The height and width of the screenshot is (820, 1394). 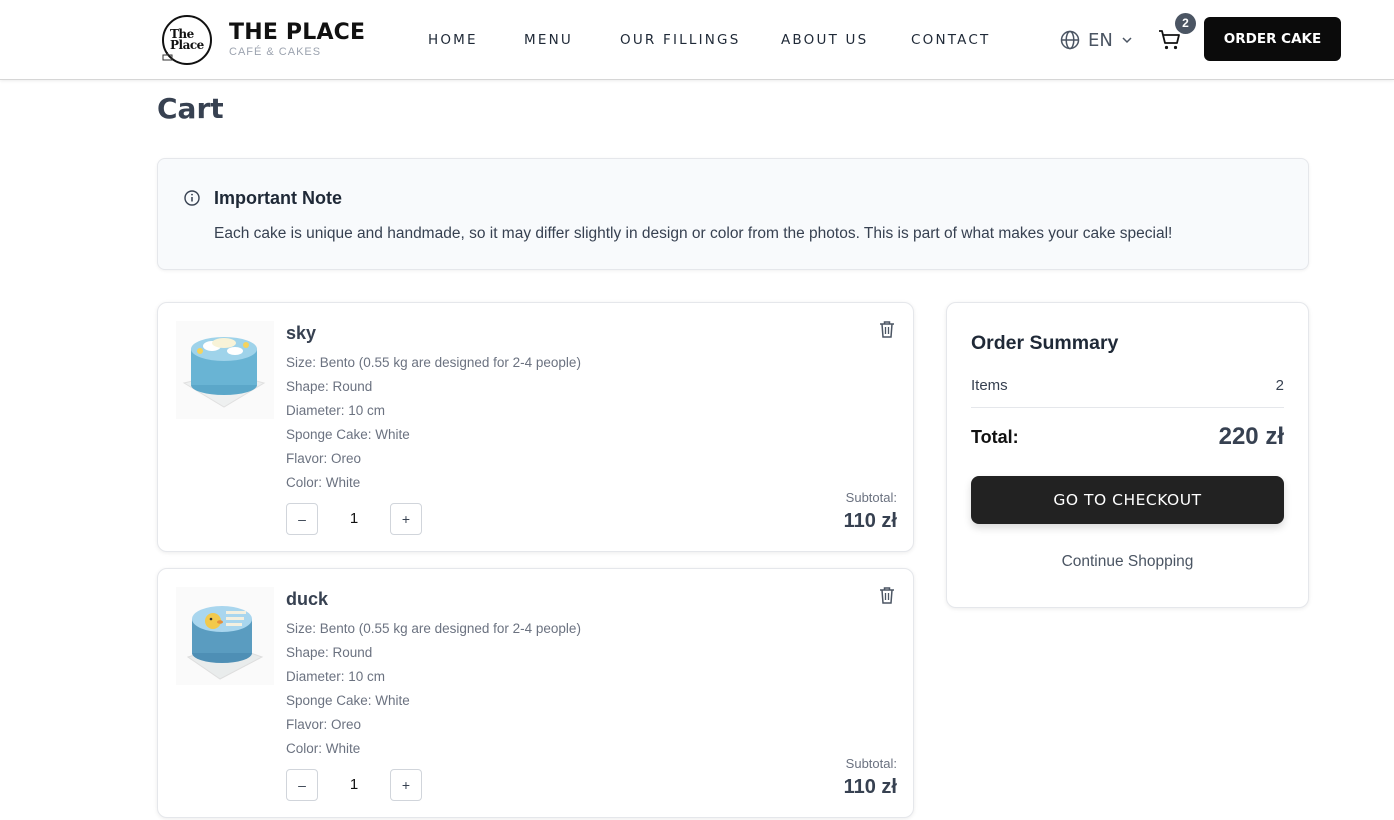 What do you see at coordinates (167, 56) in the screenshot?
I see `cake-icon` at bounding box center [167, 56].